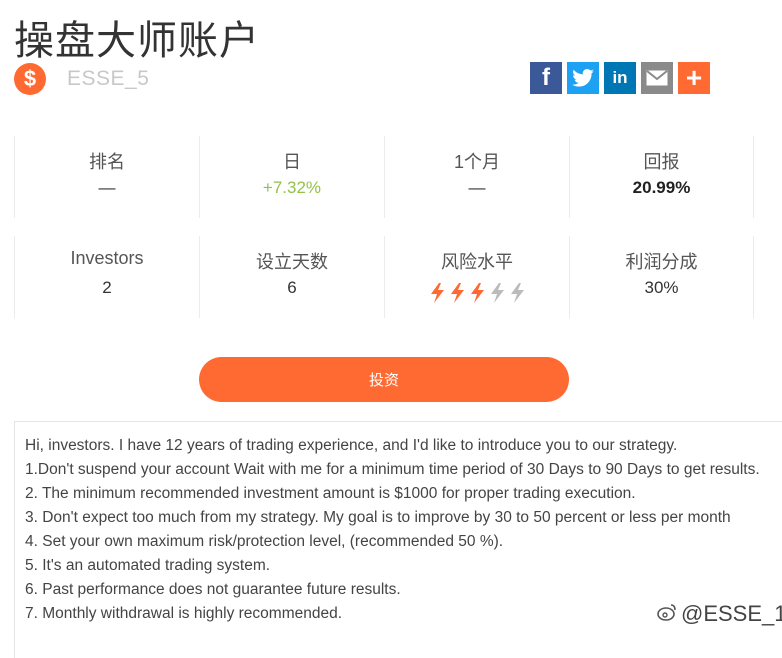  What do you see at coordinates (137, 41) in the screenshot?
I see `page-title: 操盘大师账户` at bounding box center [137, 41].